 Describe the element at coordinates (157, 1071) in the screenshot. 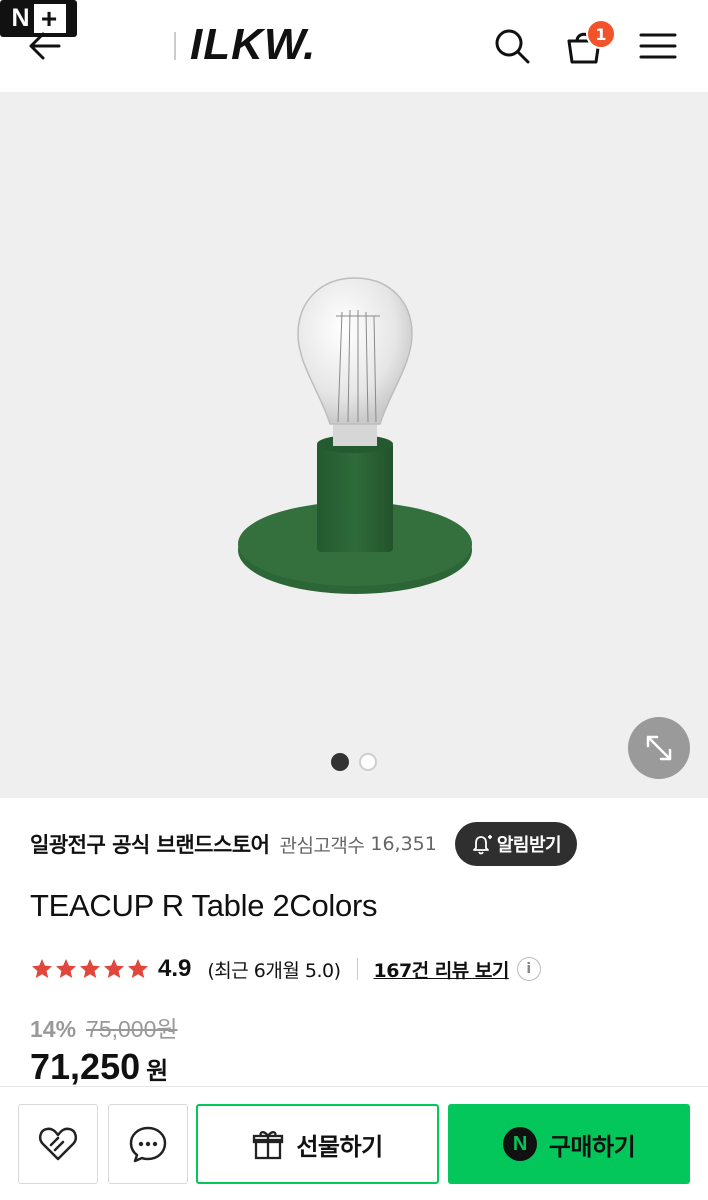

I see `currency-unit: 원` at that location.